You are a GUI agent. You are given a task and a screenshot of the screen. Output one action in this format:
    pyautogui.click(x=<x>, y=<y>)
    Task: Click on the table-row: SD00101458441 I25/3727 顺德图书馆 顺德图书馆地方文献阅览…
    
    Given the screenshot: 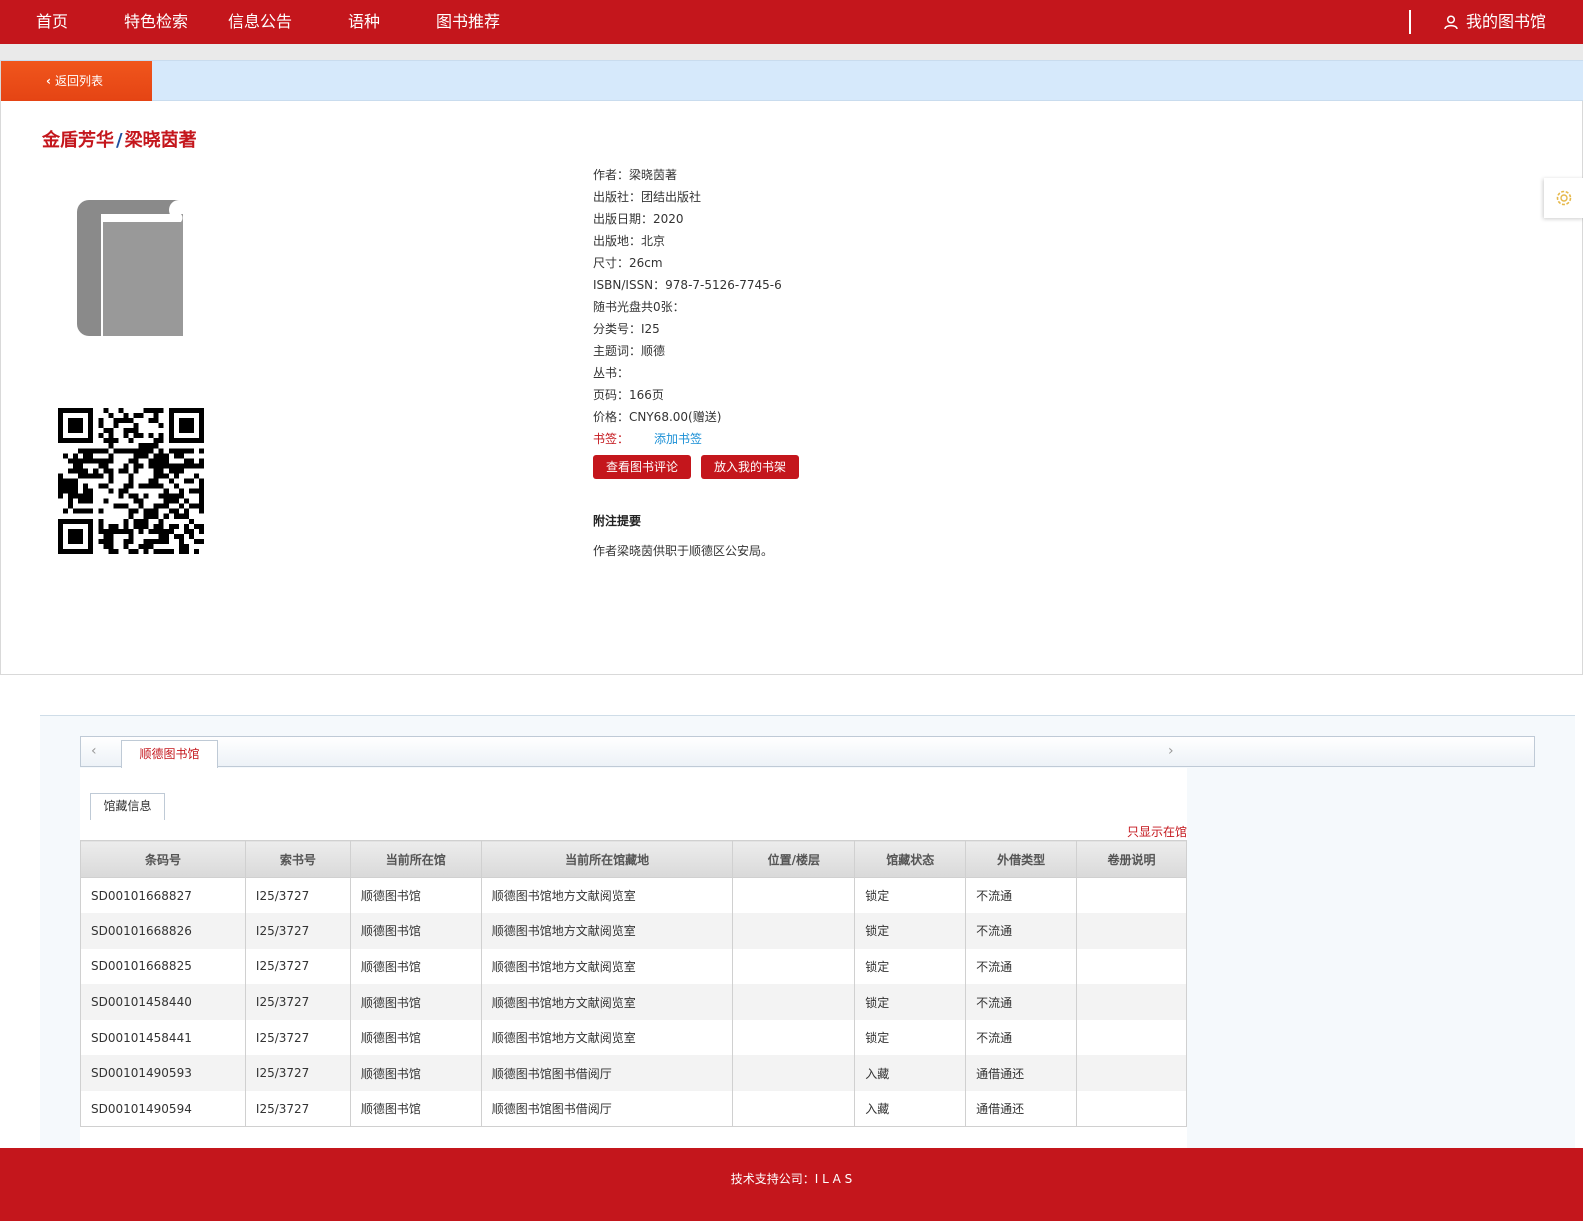 What is the action you would take?
    pyautogui.click(x=633, y=1037)
    